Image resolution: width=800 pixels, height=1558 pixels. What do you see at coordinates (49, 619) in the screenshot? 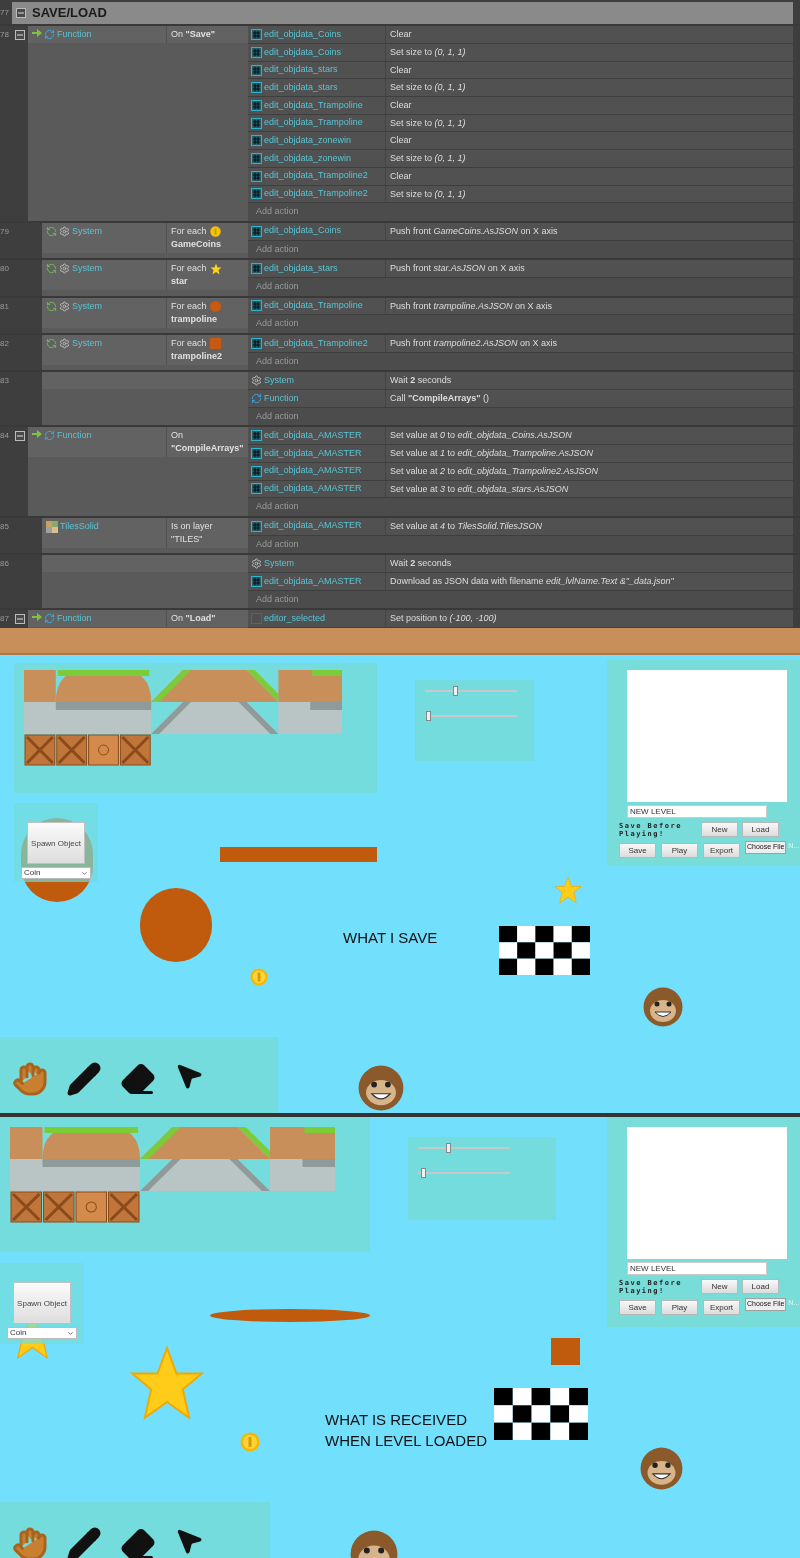
I see `cycle-arrows-icon` at bounding box center [49, 619].